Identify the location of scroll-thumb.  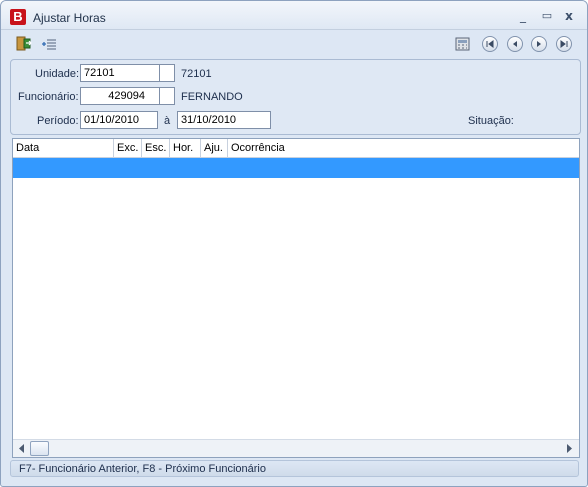
(39, 448).